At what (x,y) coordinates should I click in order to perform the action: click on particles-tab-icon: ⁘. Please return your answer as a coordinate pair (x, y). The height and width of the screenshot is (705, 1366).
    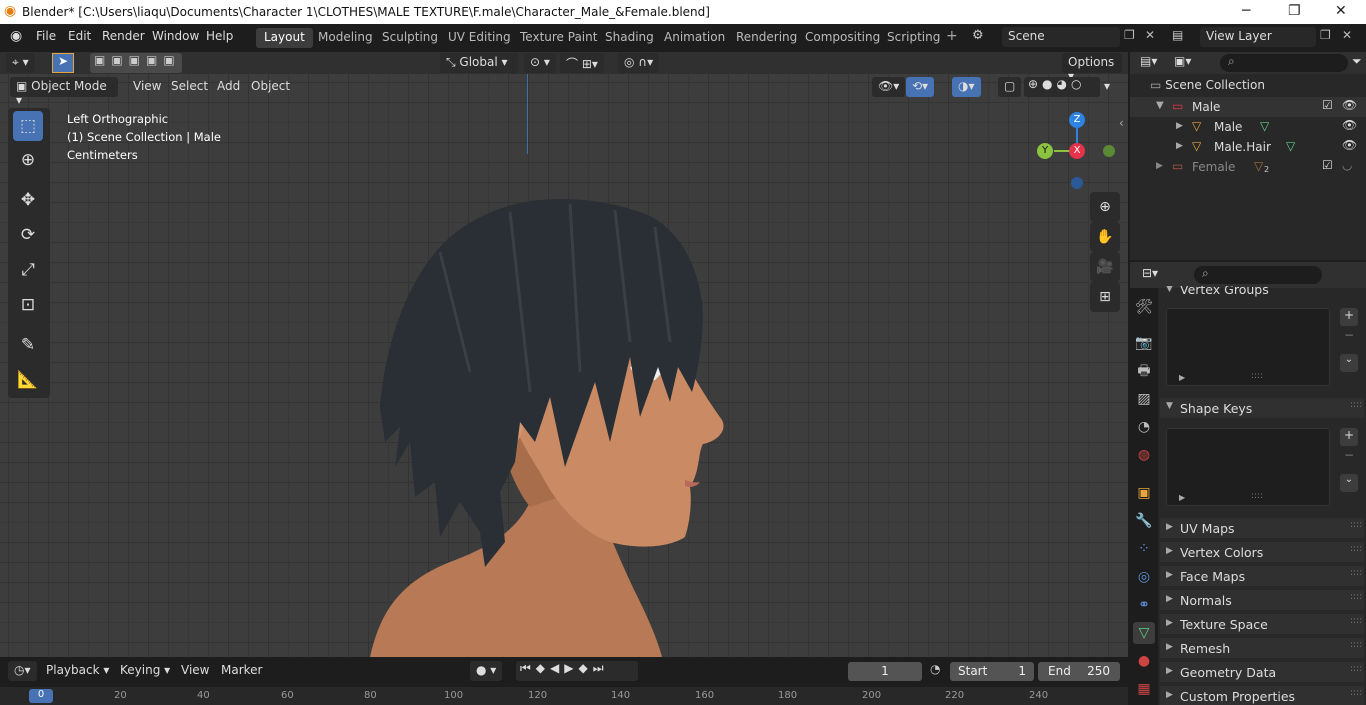
    Looking at the image, I should click on (1144, 549).